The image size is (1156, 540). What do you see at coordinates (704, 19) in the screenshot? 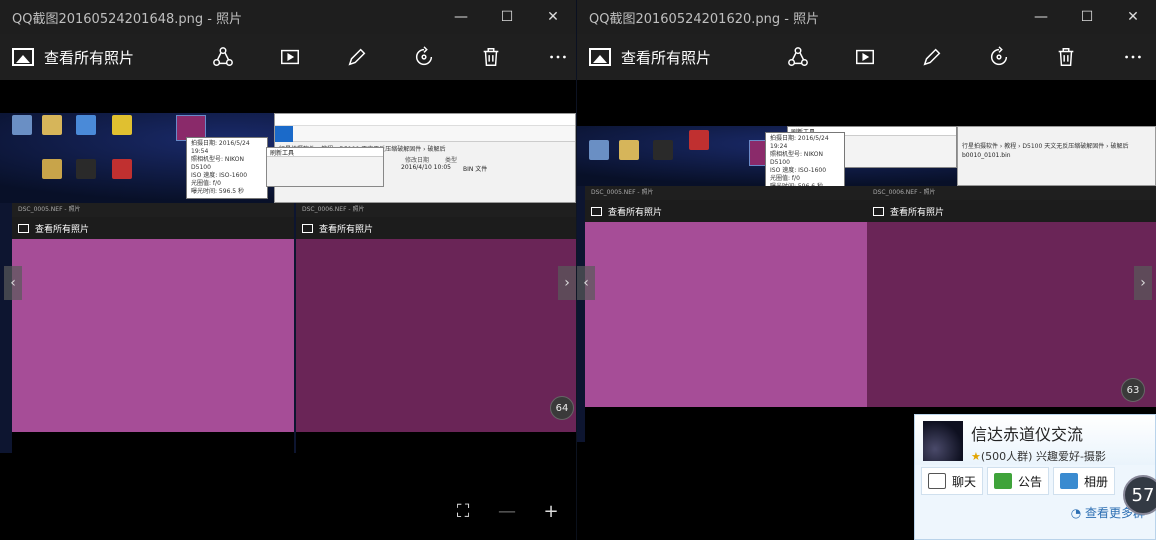
I see `window-title: QQ截图20160524201620.png - 照片` at bounding box center [704, 19].